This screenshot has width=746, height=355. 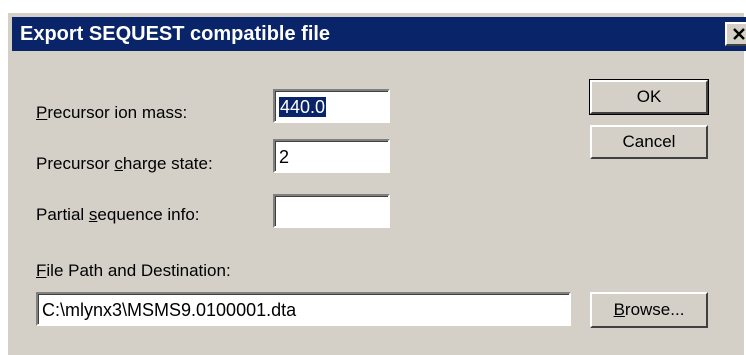 I want to click on precursor-charge-label: Precursor charge state:, so click(x=124, y=163).